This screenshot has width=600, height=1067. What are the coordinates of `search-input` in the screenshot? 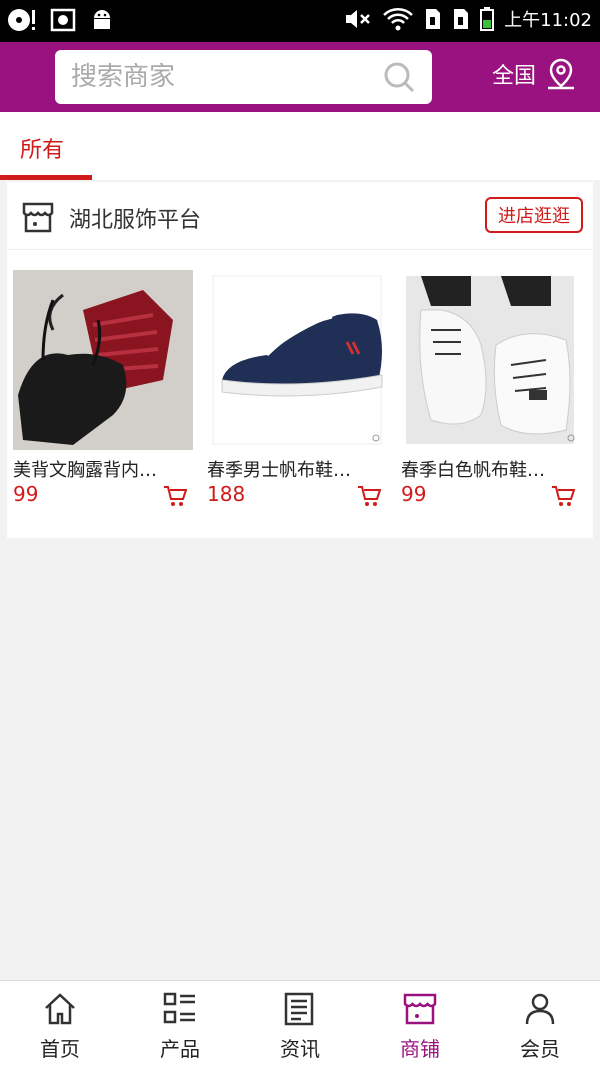 It's located at (221, 77).